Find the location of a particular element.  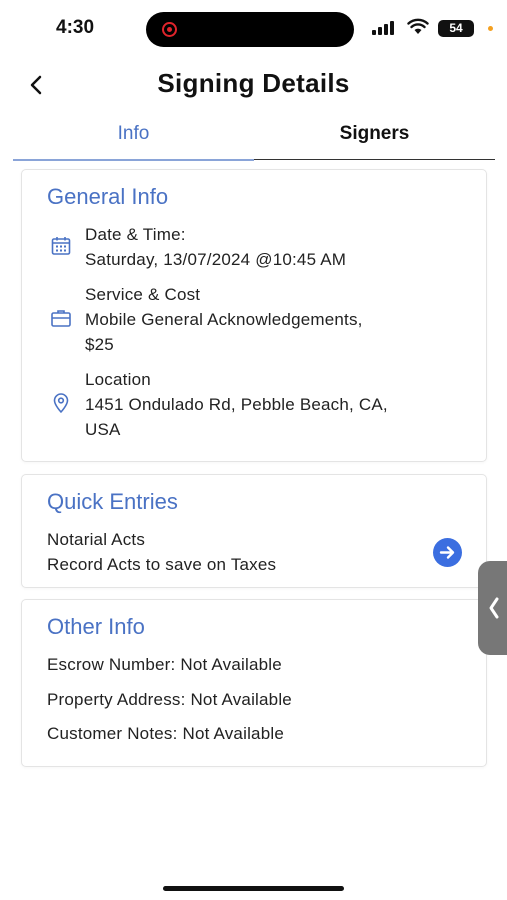

header: Signing Details is located at coordinates (253, 85).